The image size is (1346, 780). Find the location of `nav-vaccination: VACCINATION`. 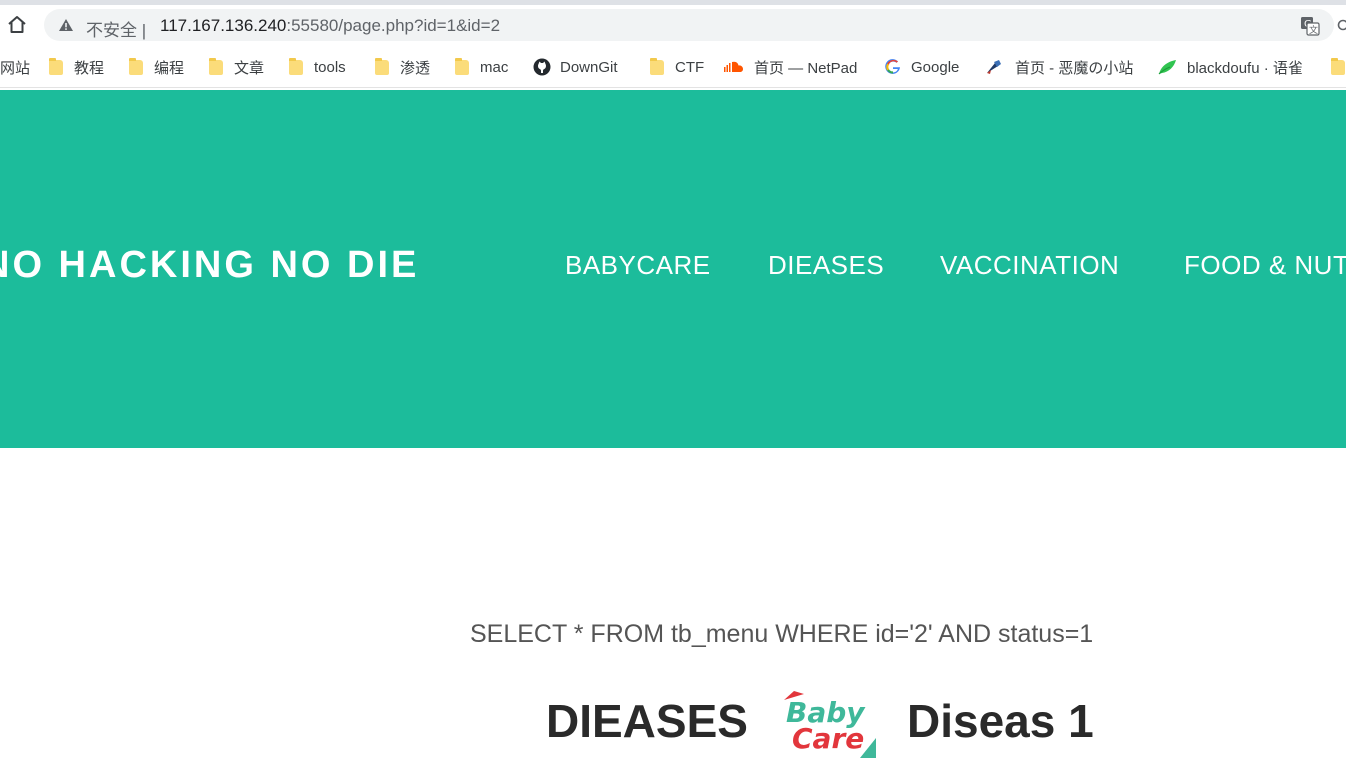

nav-vaccination: VACCINATION is located at coordinates (1029, 265).